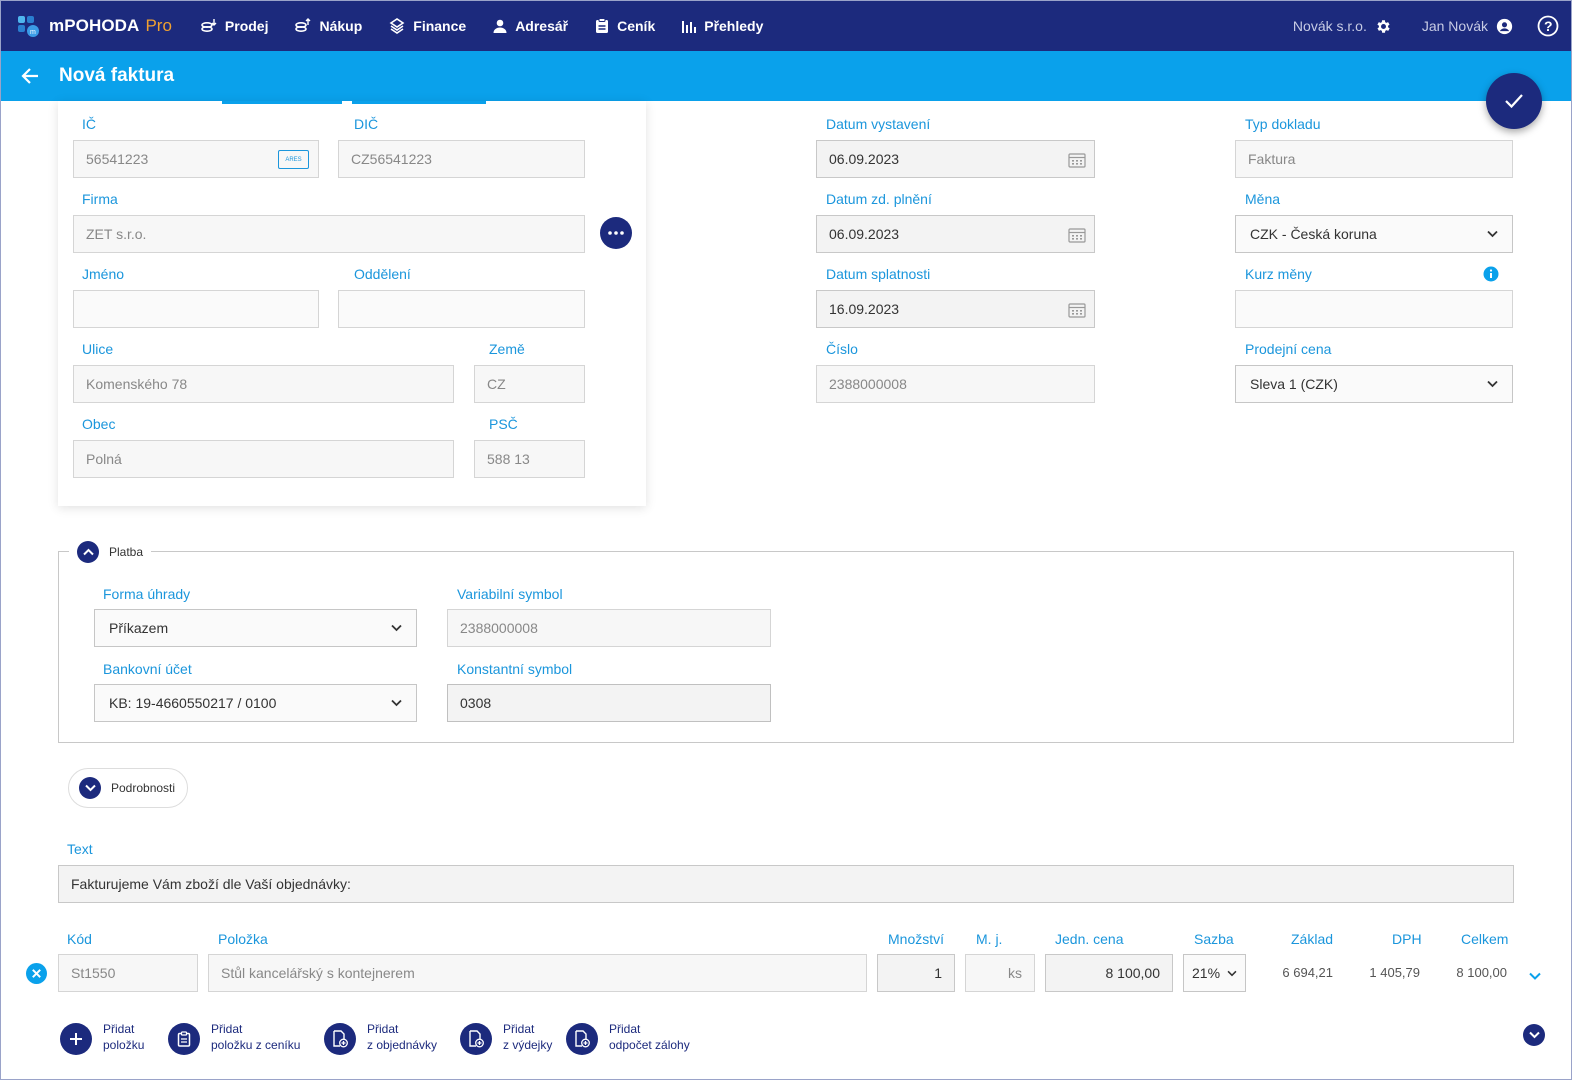 This screenshot has height=1080, width=1572. I want to click on nav-cenik: Ceník, so click(624, 26).